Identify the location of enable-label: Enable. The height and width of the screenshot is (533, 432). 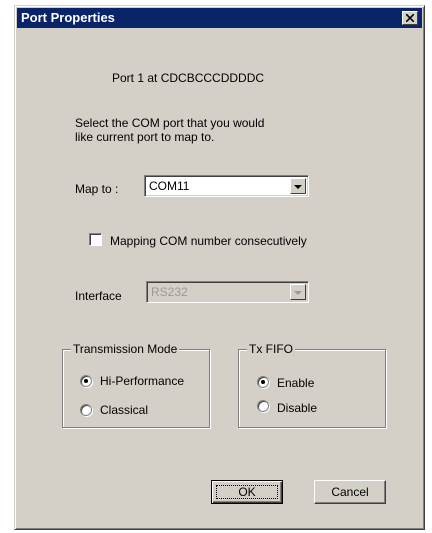
(296, 383).